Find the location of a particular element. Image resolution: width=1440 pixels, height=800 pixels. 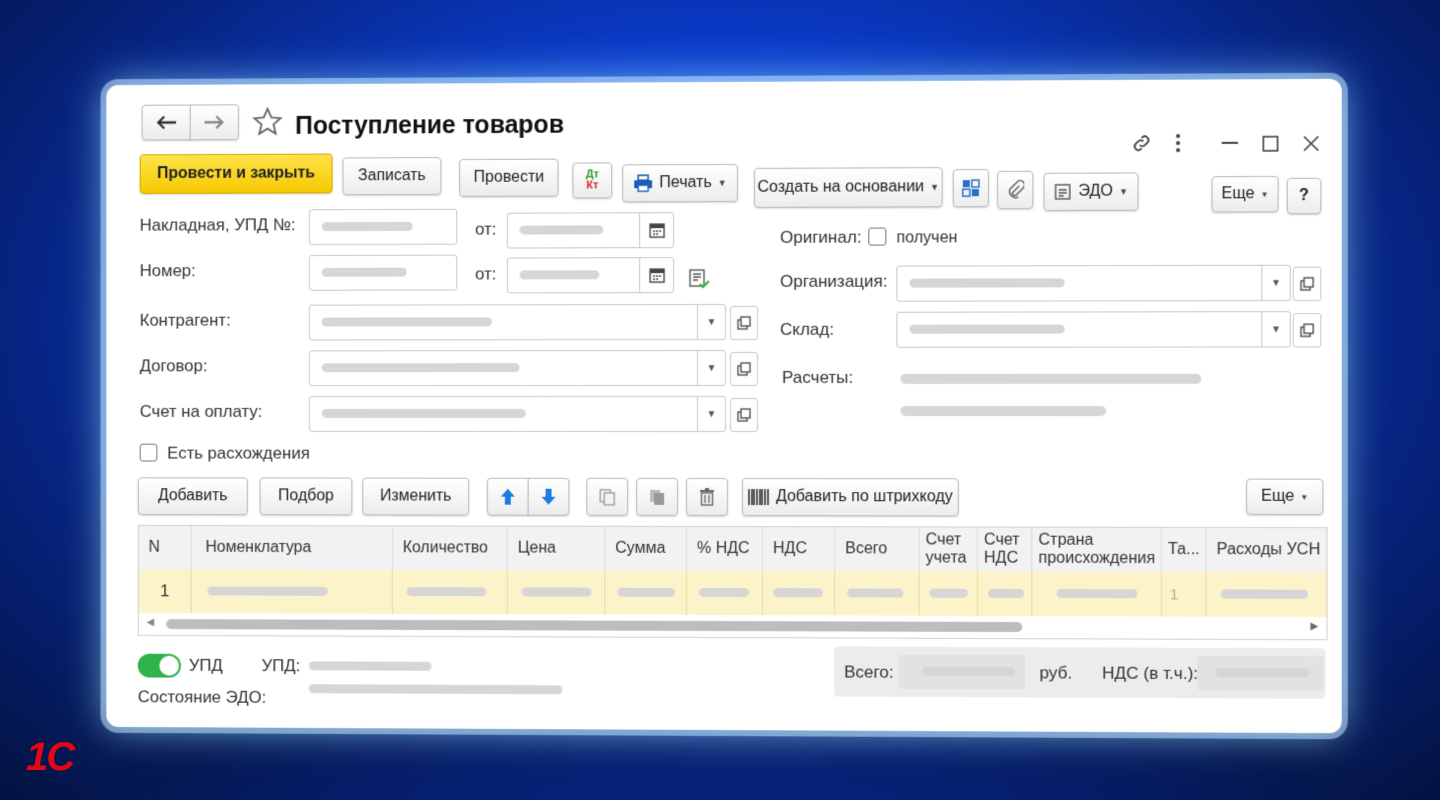

structure-icon is located at coordinates (971, 188).